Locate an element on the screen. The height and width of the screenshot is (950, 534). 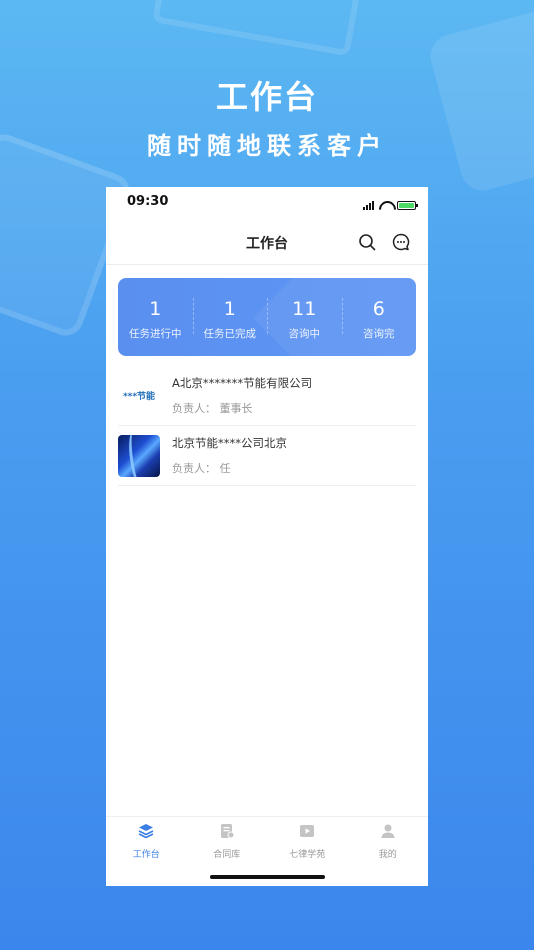
signal-icon is located at coordinates (368, 205).